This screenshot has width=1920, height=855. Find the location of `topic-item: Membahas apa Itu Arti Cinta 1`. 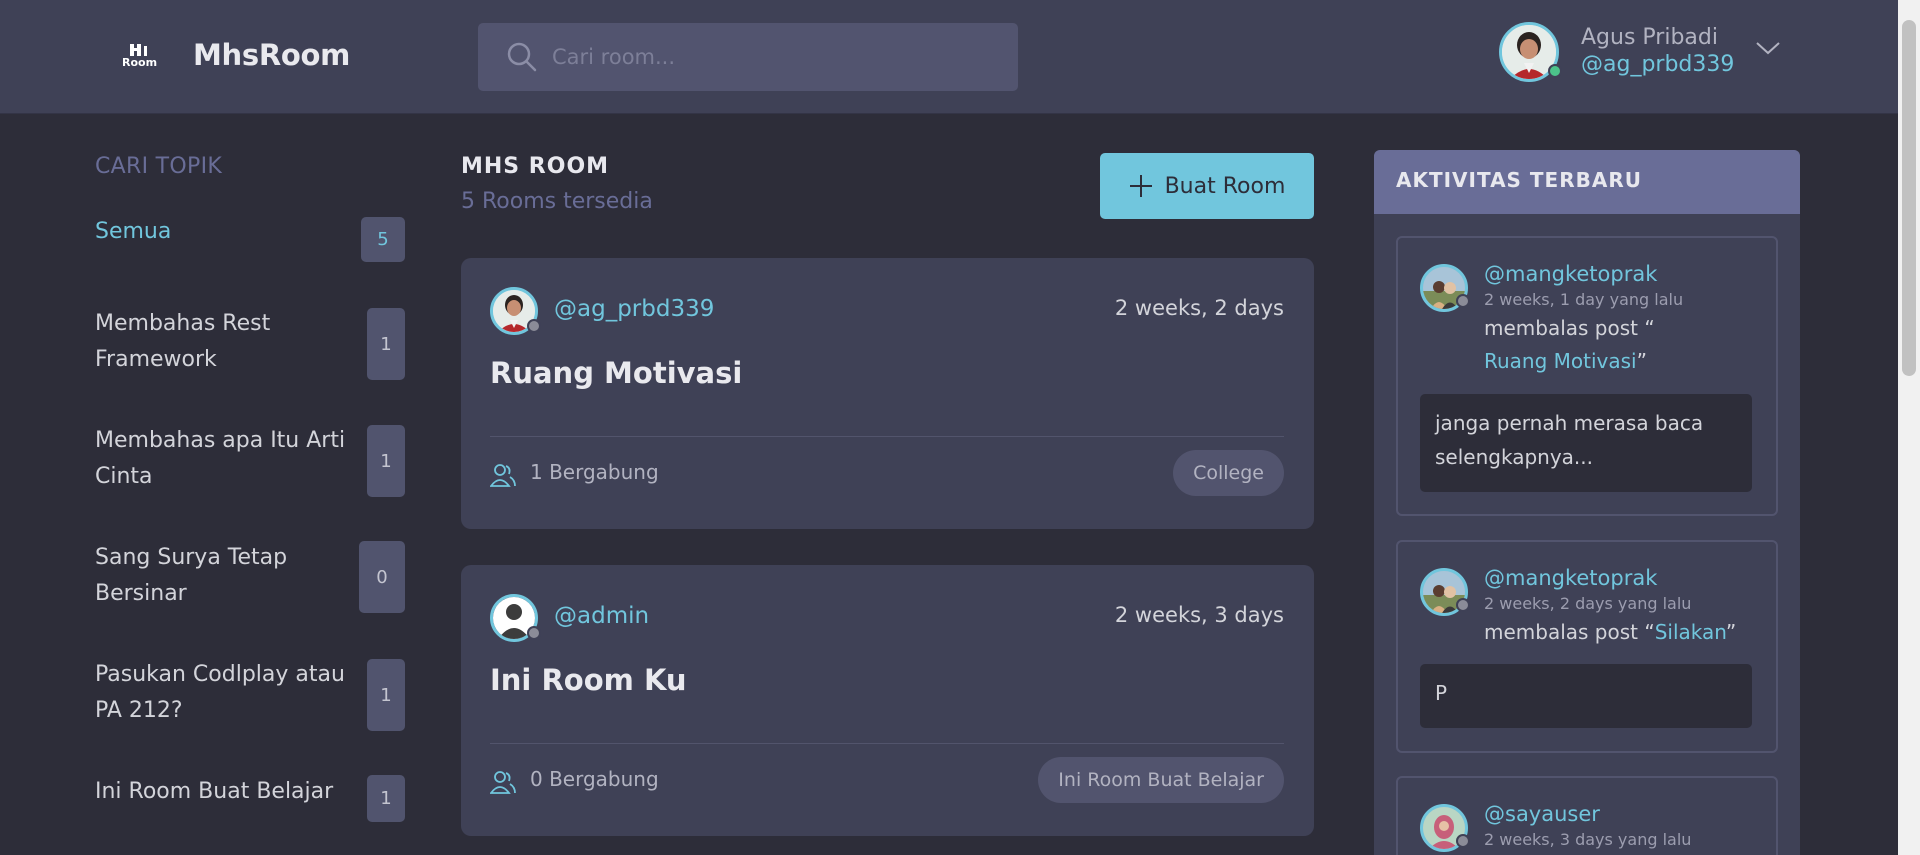

topic-item: Membahas apa Itu Arti Cinta 1 is located at coordinates (250, 460).